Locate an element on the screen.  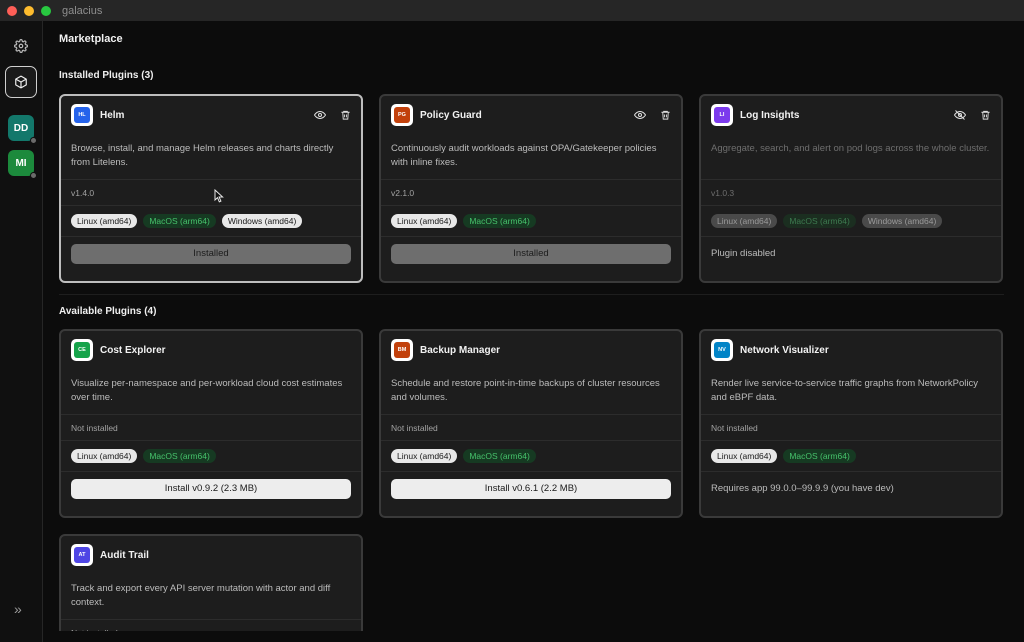
plugin-logo-badge: HL is located at coordinates (82, 115).